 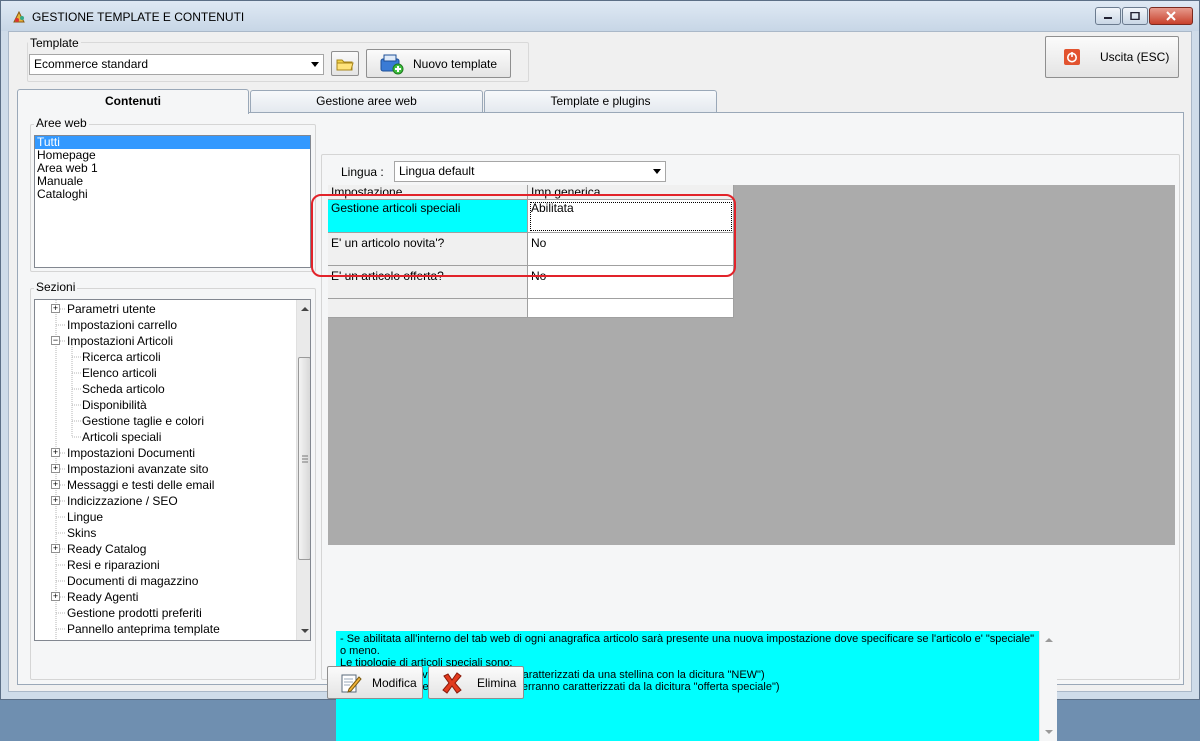 I want to click on tree-item-label: Ready Agenti, so click(x=103, y=597).